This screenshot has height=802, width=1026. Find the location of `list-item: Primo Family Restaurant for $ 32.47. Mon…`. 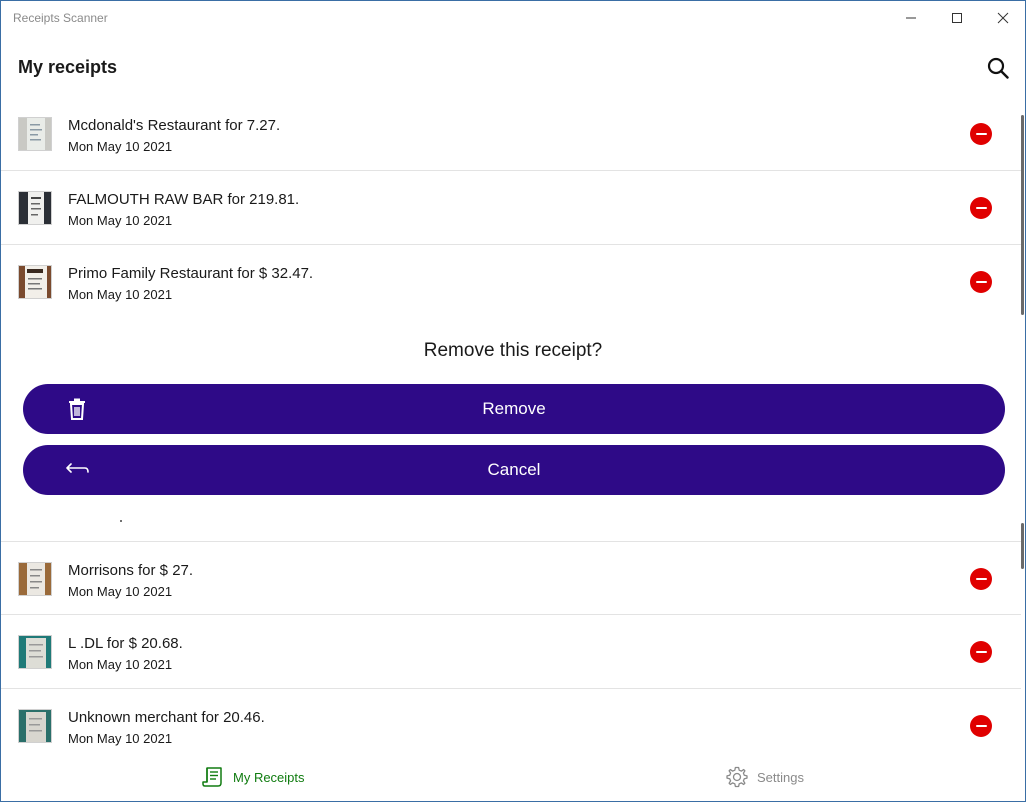

list-item: Primo Family Restaurant for $ 32.47. Mon… is located at coordinates (511, 282).